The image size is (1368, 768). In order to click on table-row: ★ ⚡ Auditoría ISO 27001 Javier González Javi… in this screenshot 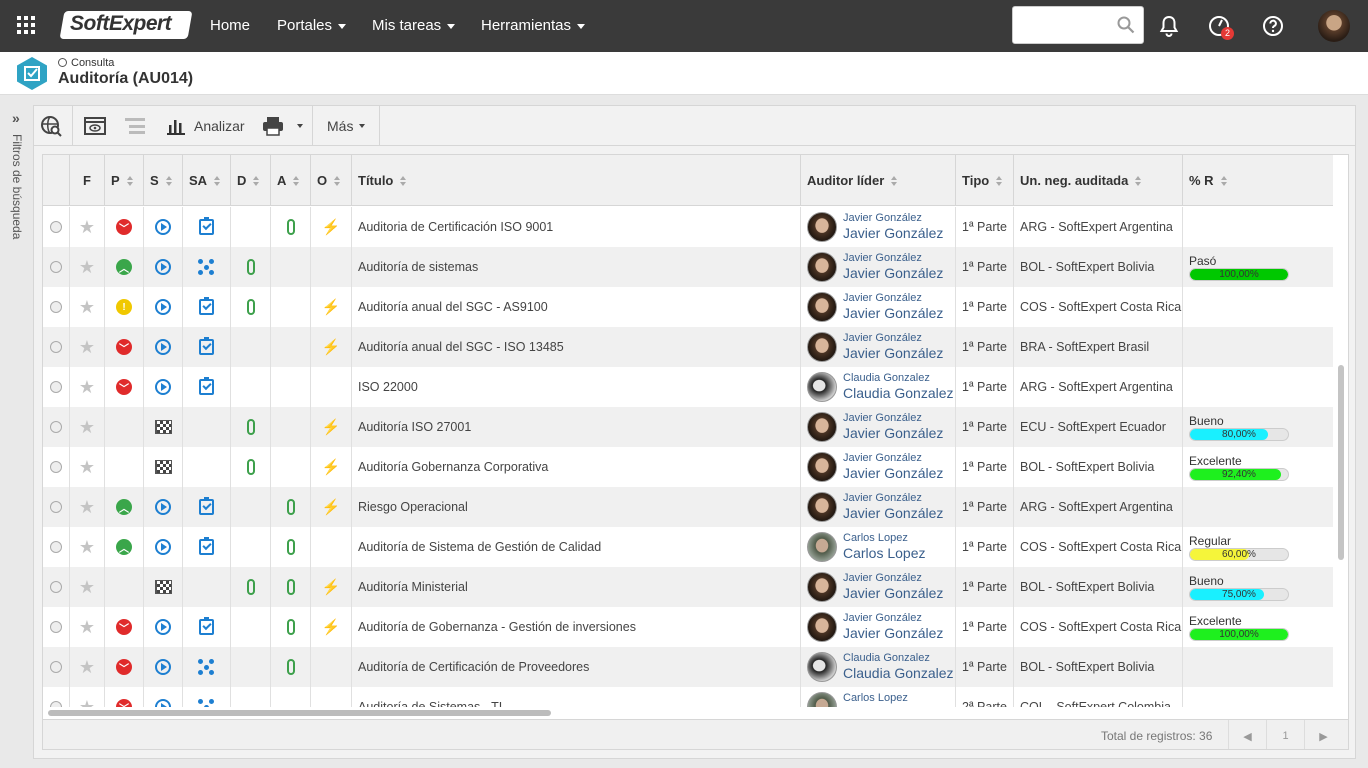, I will do `click(688, 427)`.